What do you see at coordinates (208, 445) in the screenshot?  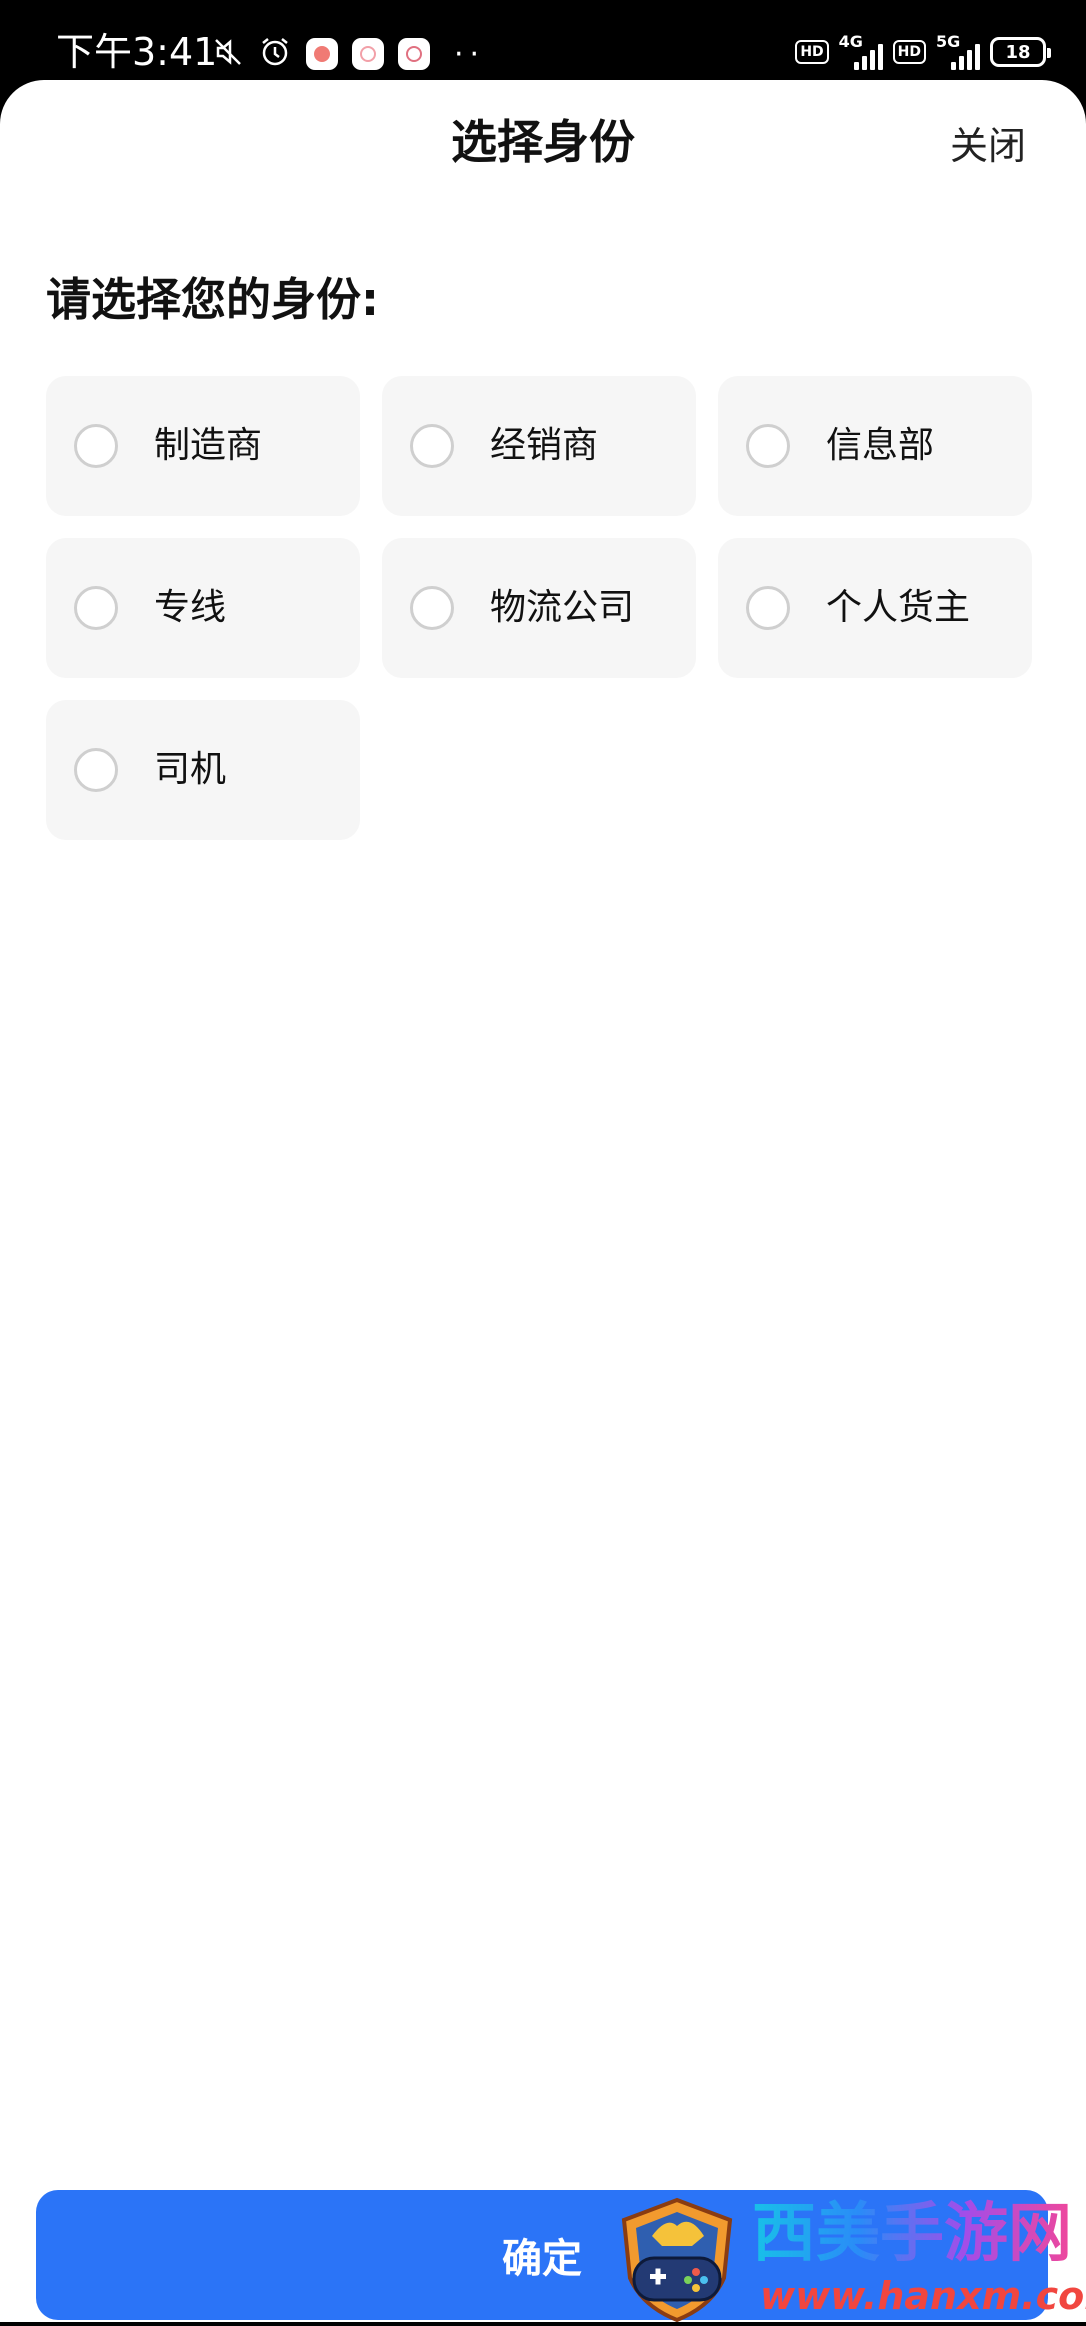 I see `option-label: 制造商` at bounding box center [208, 445].